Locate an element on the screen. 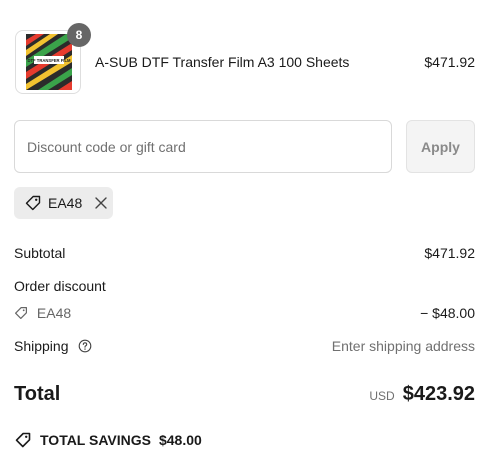 The image size is (500, 463). total-row: Total USD $423.92 is located at coordinates (244, 396).